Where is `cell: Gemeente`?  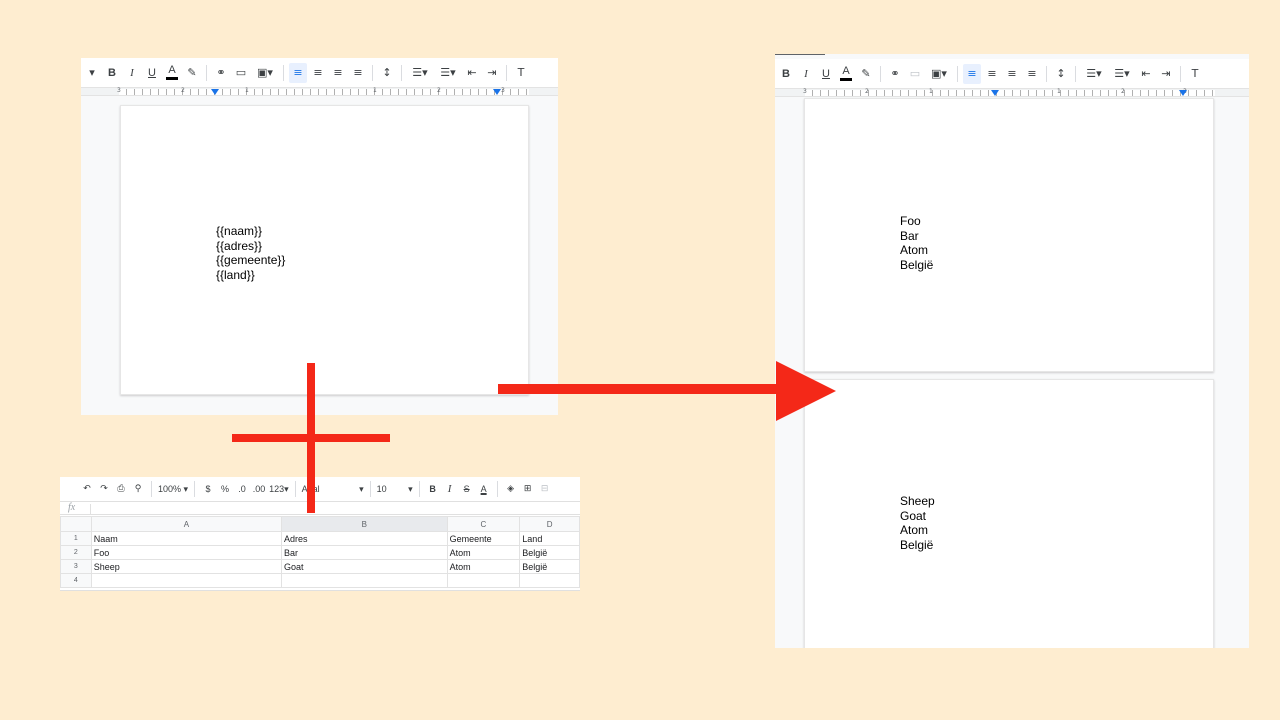 cell: Gemeente is located at coordinates (483, 538).